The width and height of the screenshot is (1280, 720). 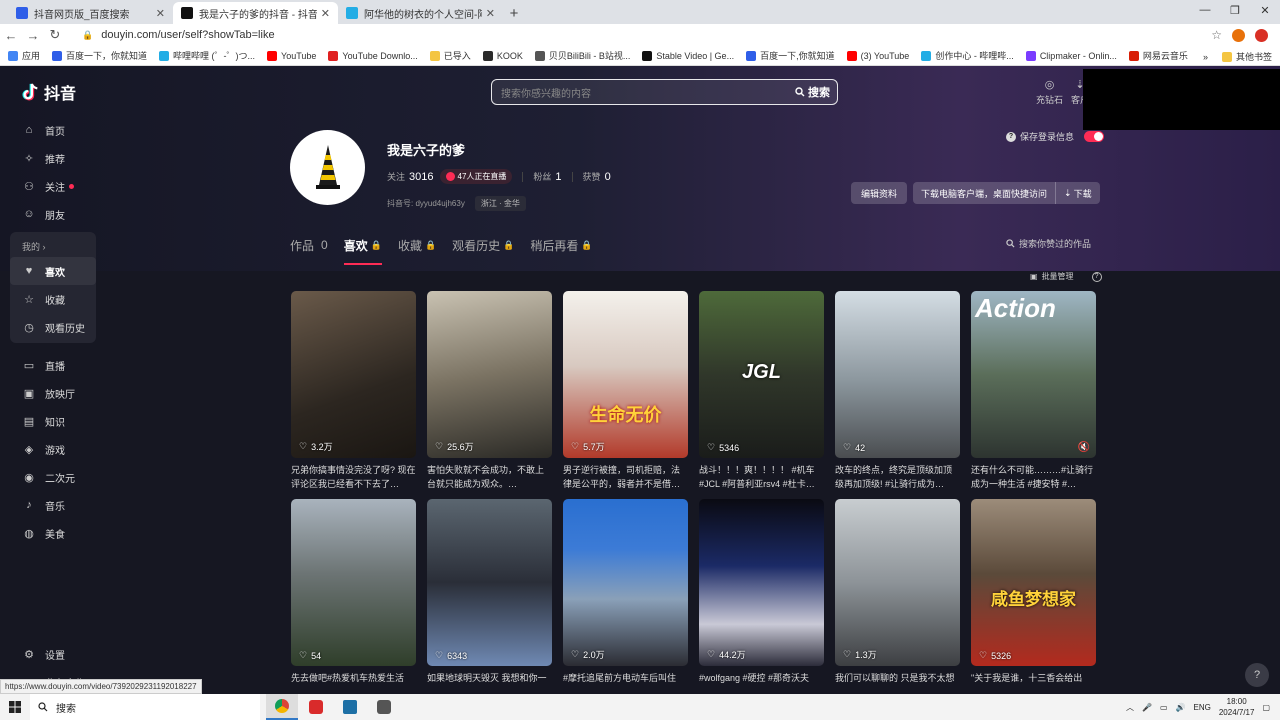 What do you see at coordinates (812, 92) in the screenshot?
I see `search-button: 搜索` at bounding box center [812, 92].